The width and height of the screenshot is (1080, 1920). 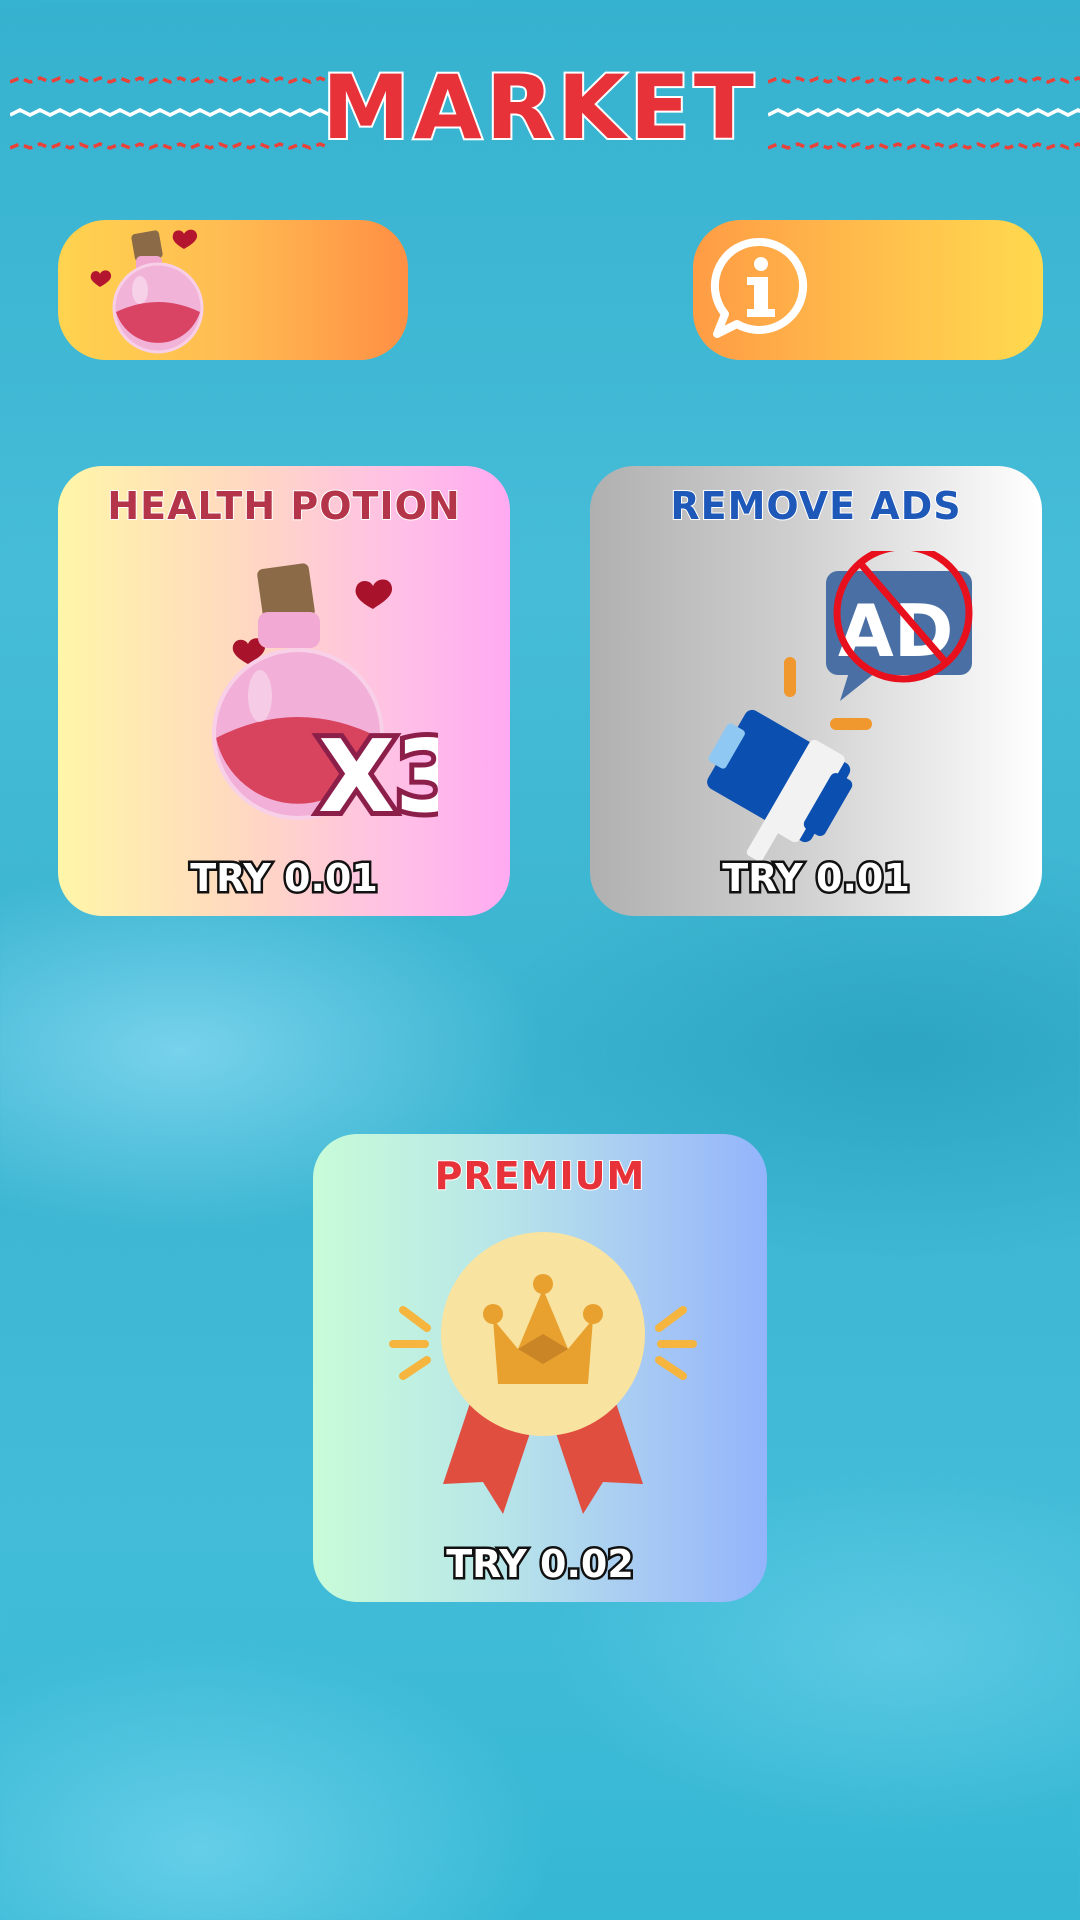 I want to click on potion-multiplier: X3, so click(x=378, y=776).